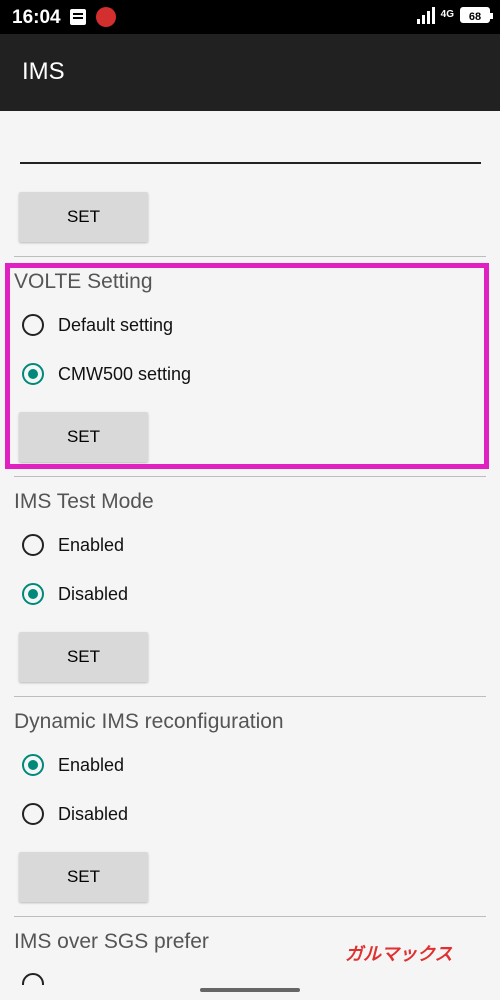 The height and width of the screenshot is (1000, 500). Describe the element at coordinates (83, 657) in the screenshot. I see `test-mode-set-button: SET` at that location.